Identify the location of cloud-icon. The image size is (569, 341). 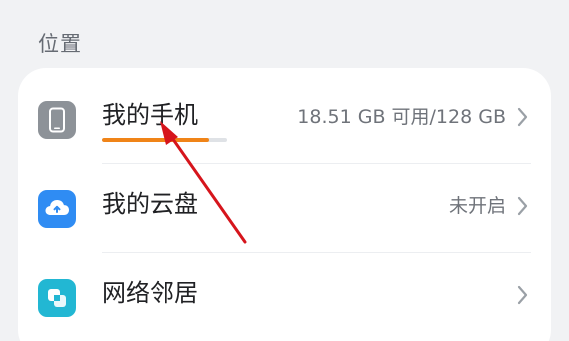
(57, 209).